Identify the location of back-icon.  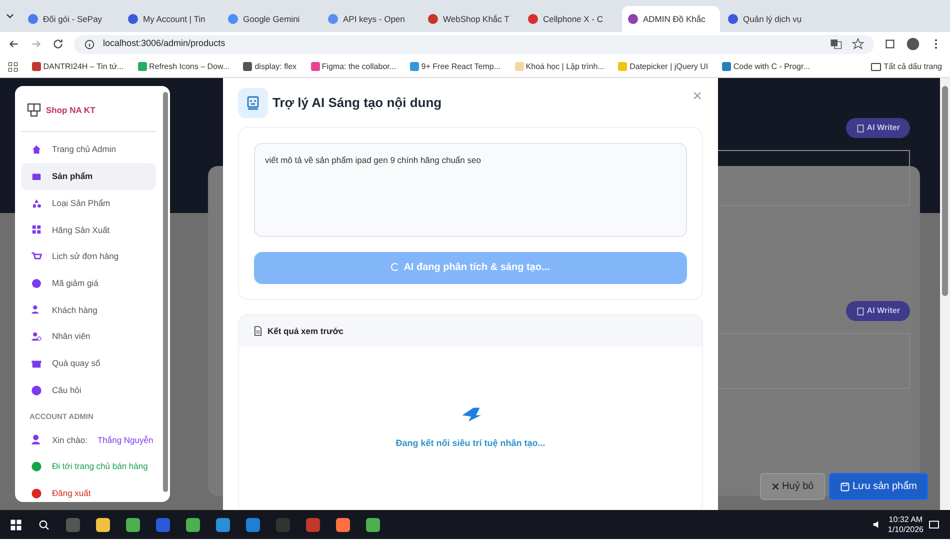
(14, 44).